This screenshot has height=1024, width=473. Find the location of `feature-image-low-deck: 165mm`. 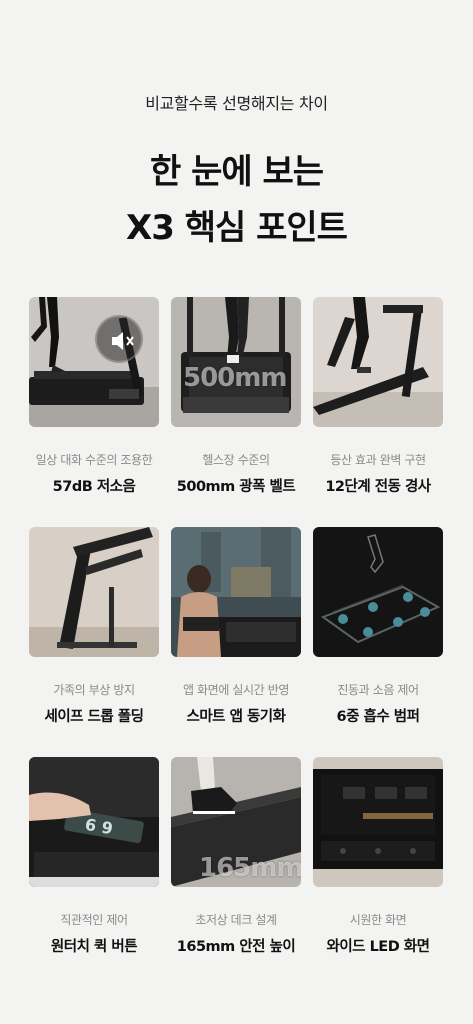

feature-image-low-deck: 165mm is located at coordinates (236, 822).